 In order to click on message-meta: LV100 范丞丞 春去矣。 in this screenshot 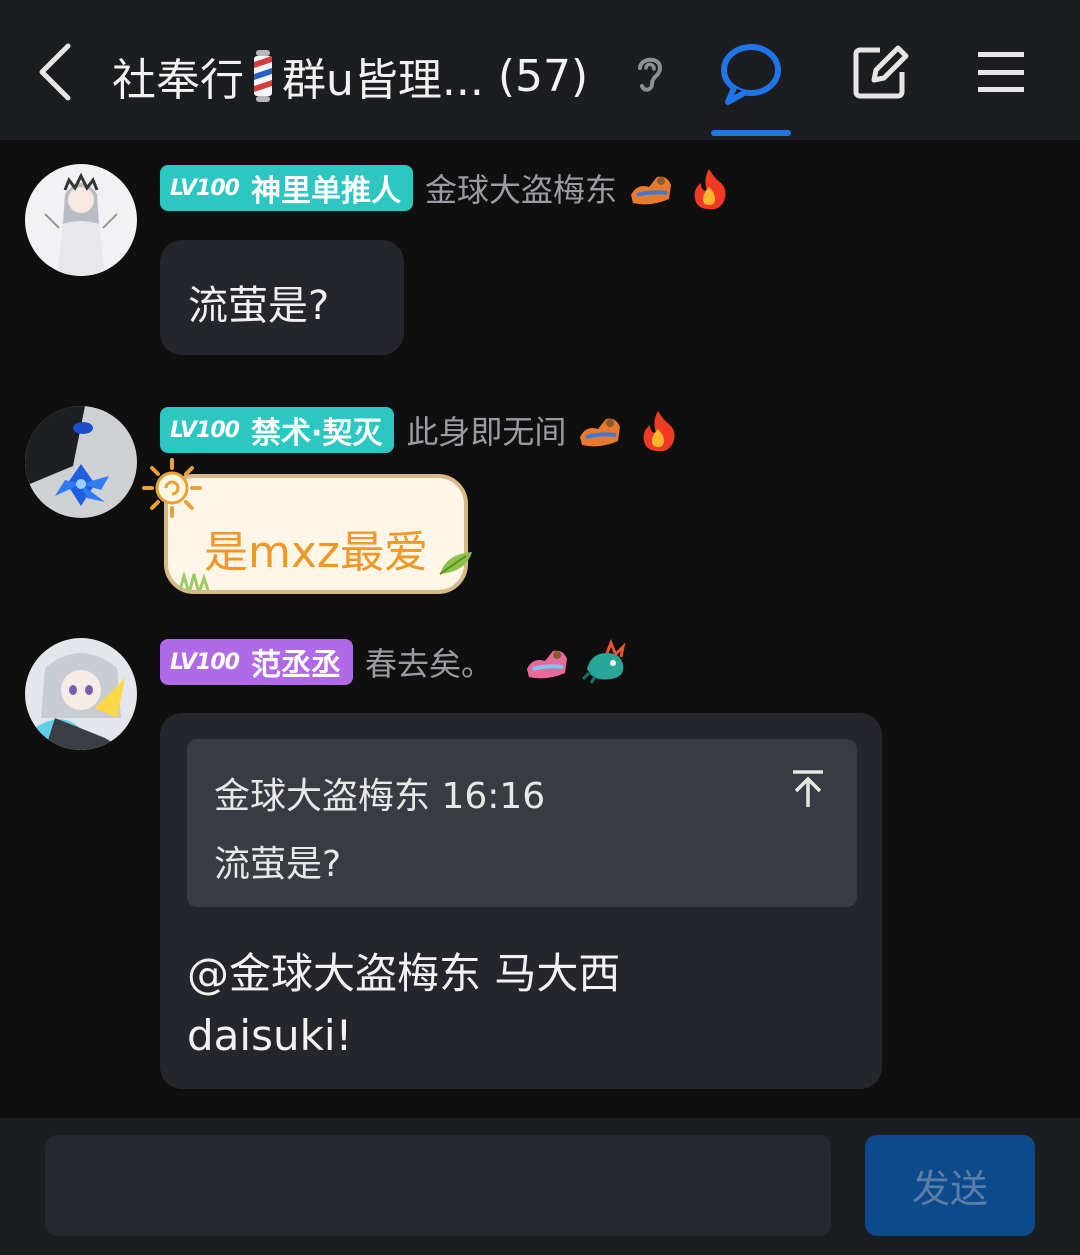, I will do `click(394, 662)`.